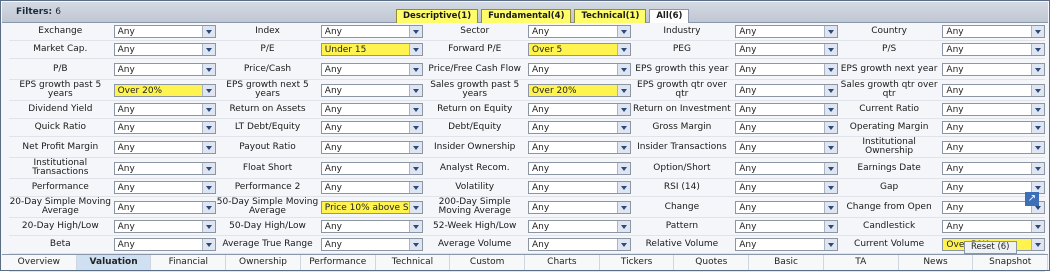  Describe the element at coordinates (372, 49) in the screenshot. I see `filter-select: Under 15` at that location.